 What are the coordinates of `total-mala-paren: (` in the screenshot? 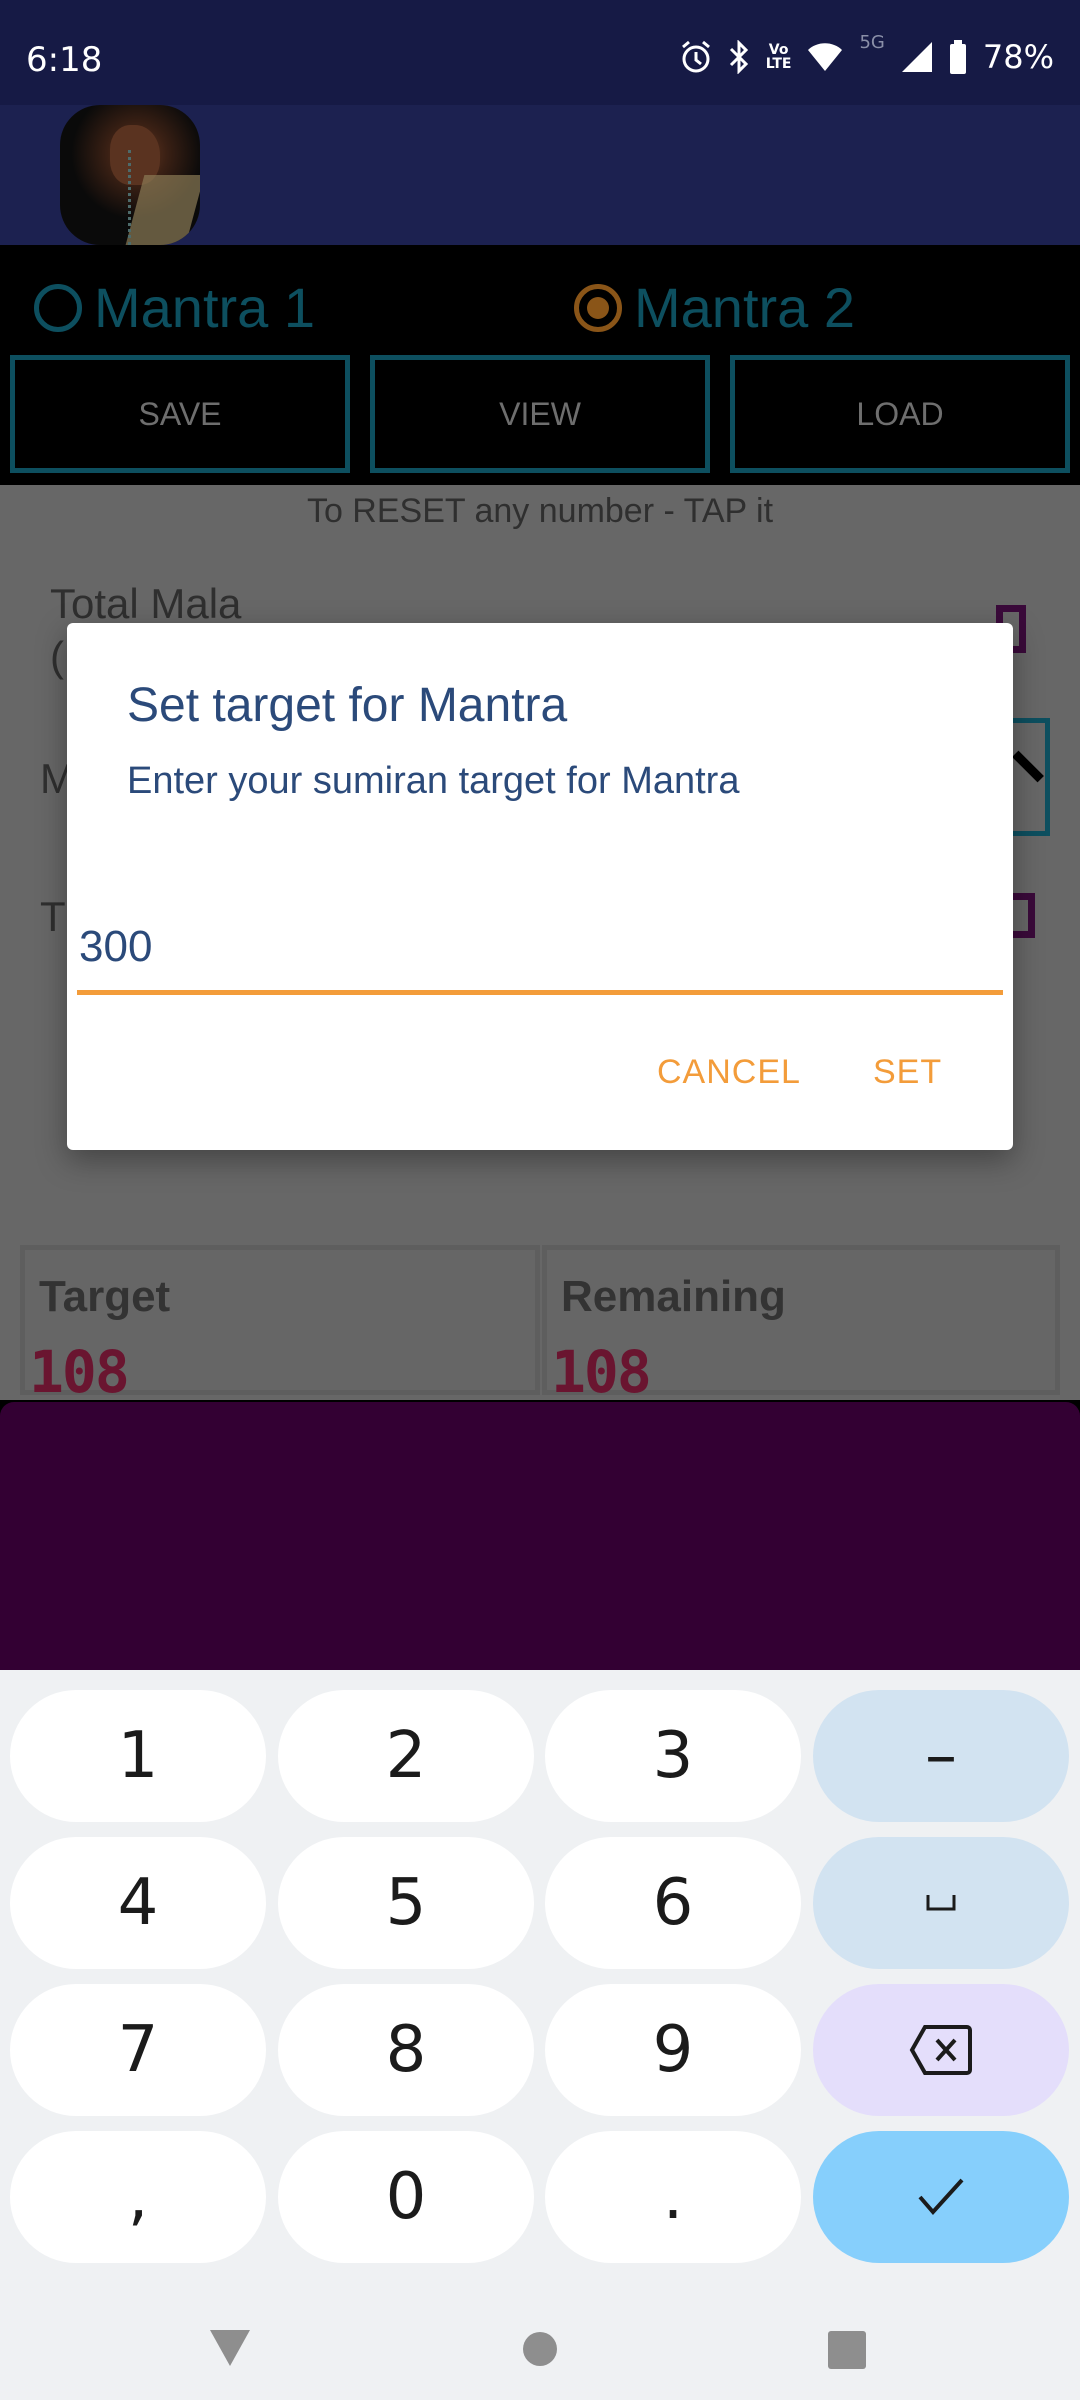 It's located at (57, 656).